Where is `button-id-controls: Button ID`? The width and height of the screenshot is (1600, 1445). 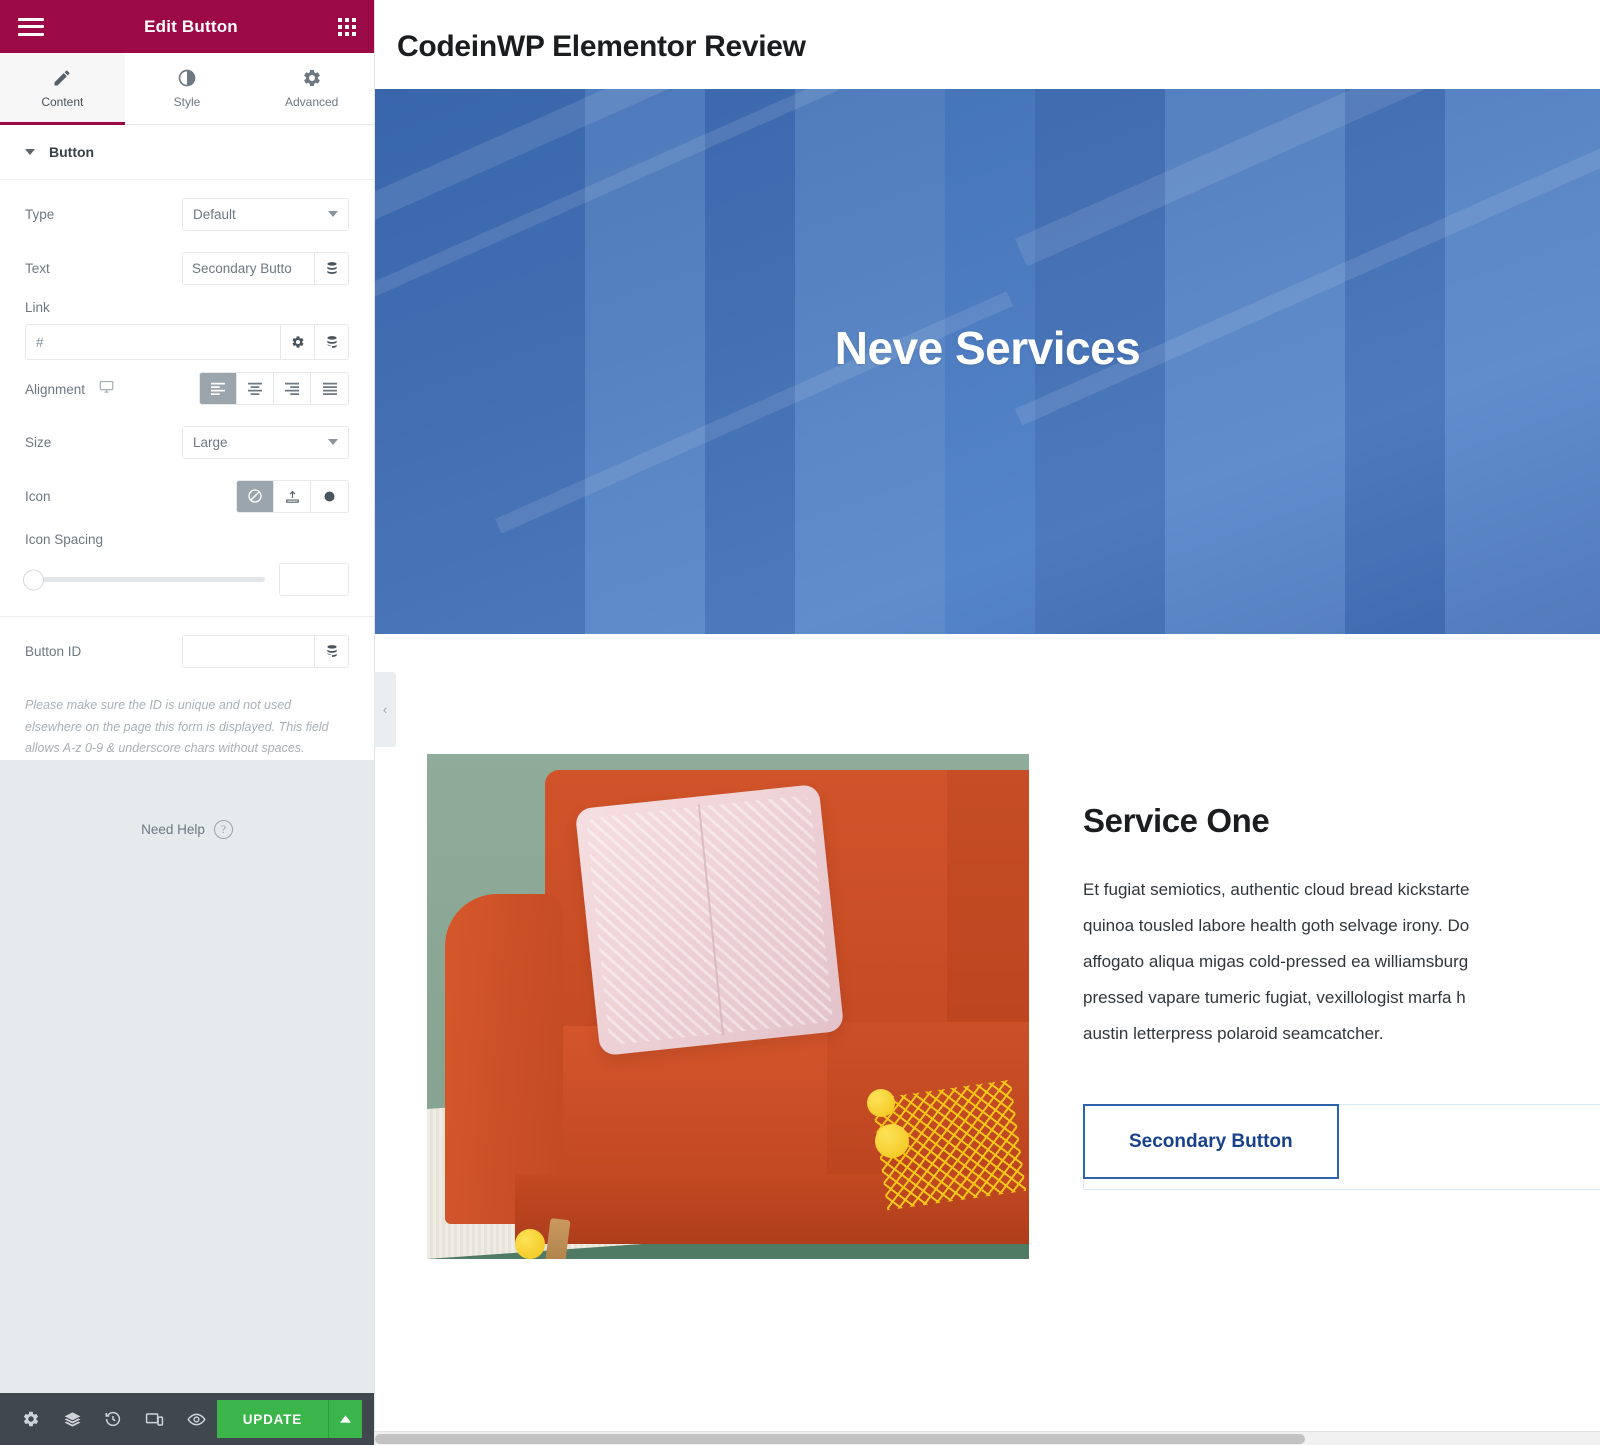
button-id-controls: Button ID is located at coordinates (187, 653).